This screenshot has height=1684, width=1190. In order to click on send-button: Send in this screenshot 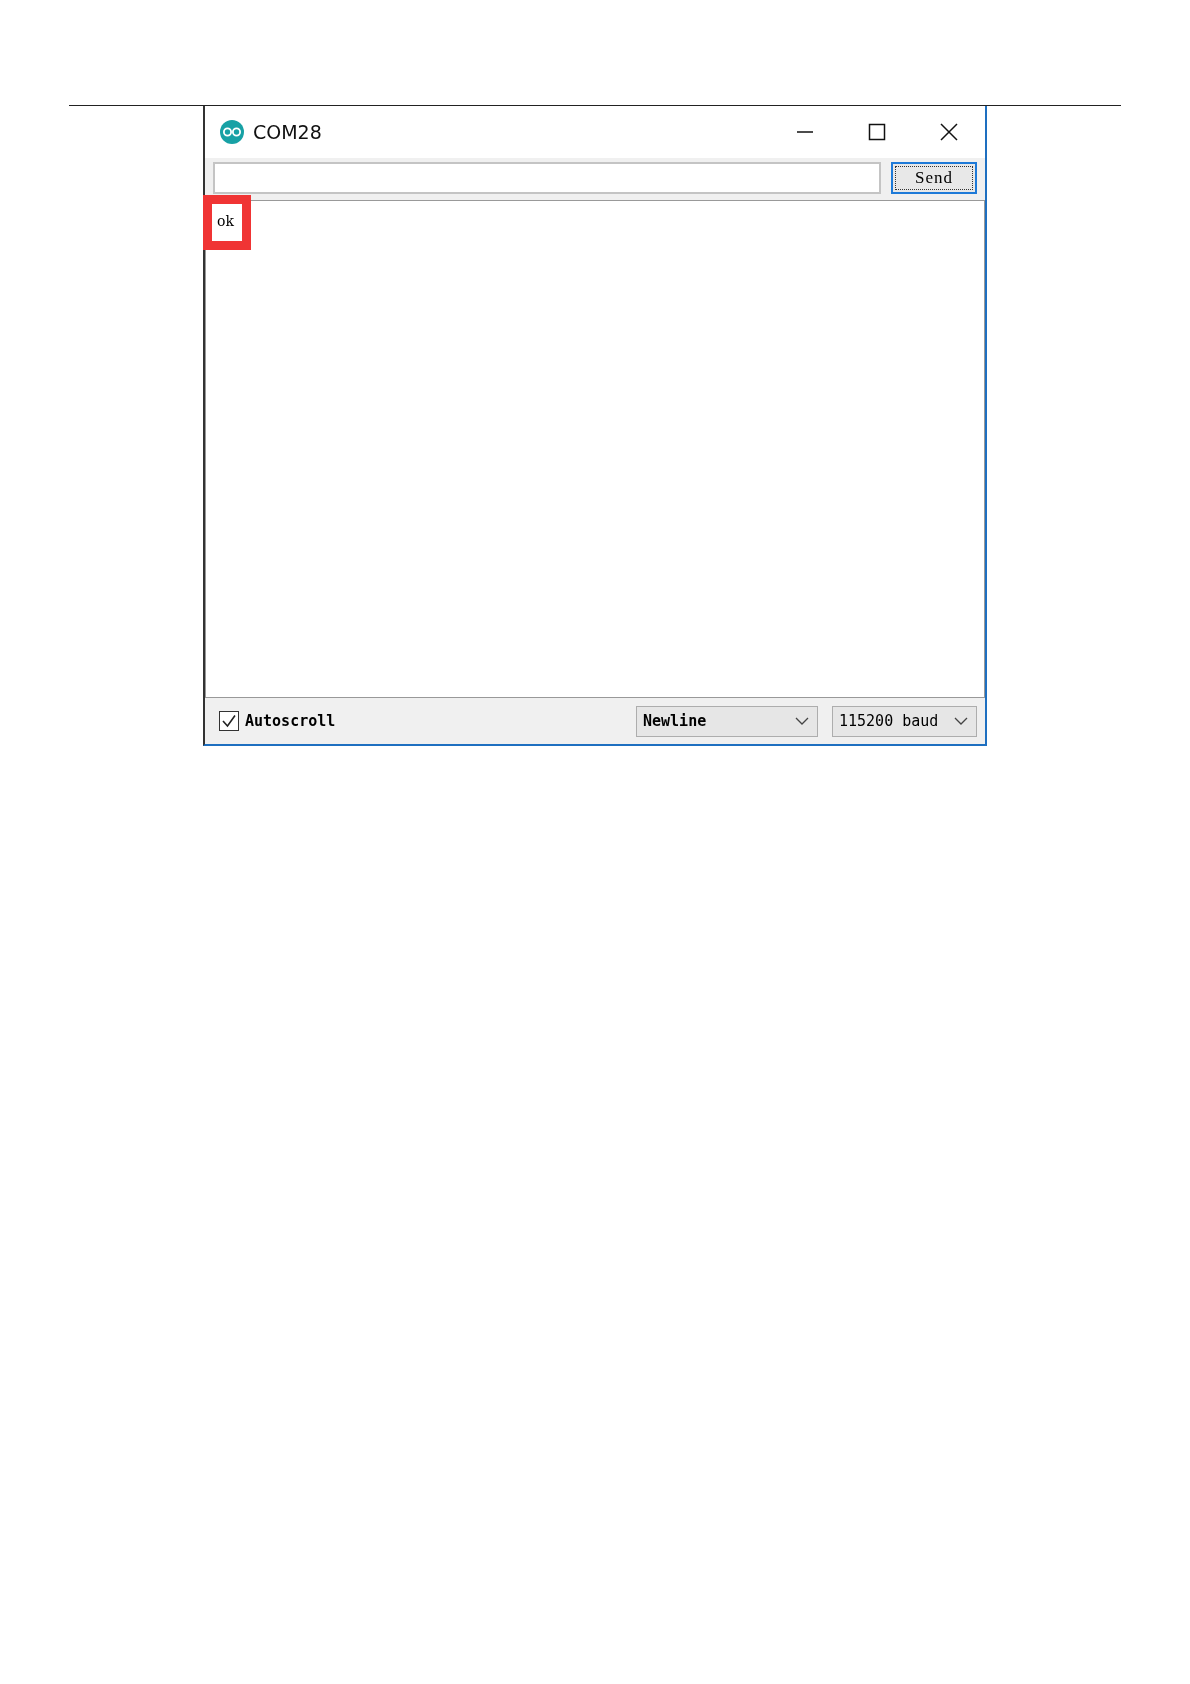, I will do `click(934, 178)`.